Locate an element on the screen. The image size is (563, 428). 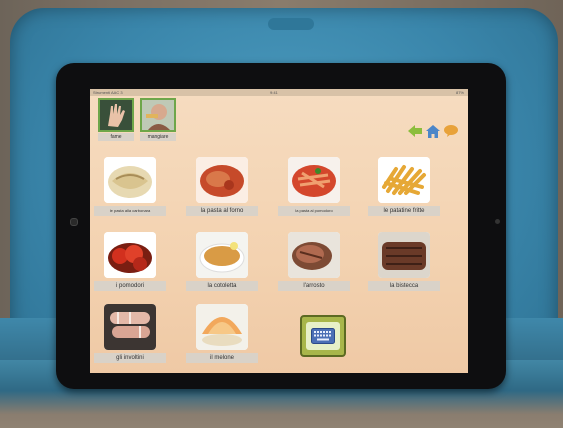
food-card: la bistecca is located at coordinates (404, 261).